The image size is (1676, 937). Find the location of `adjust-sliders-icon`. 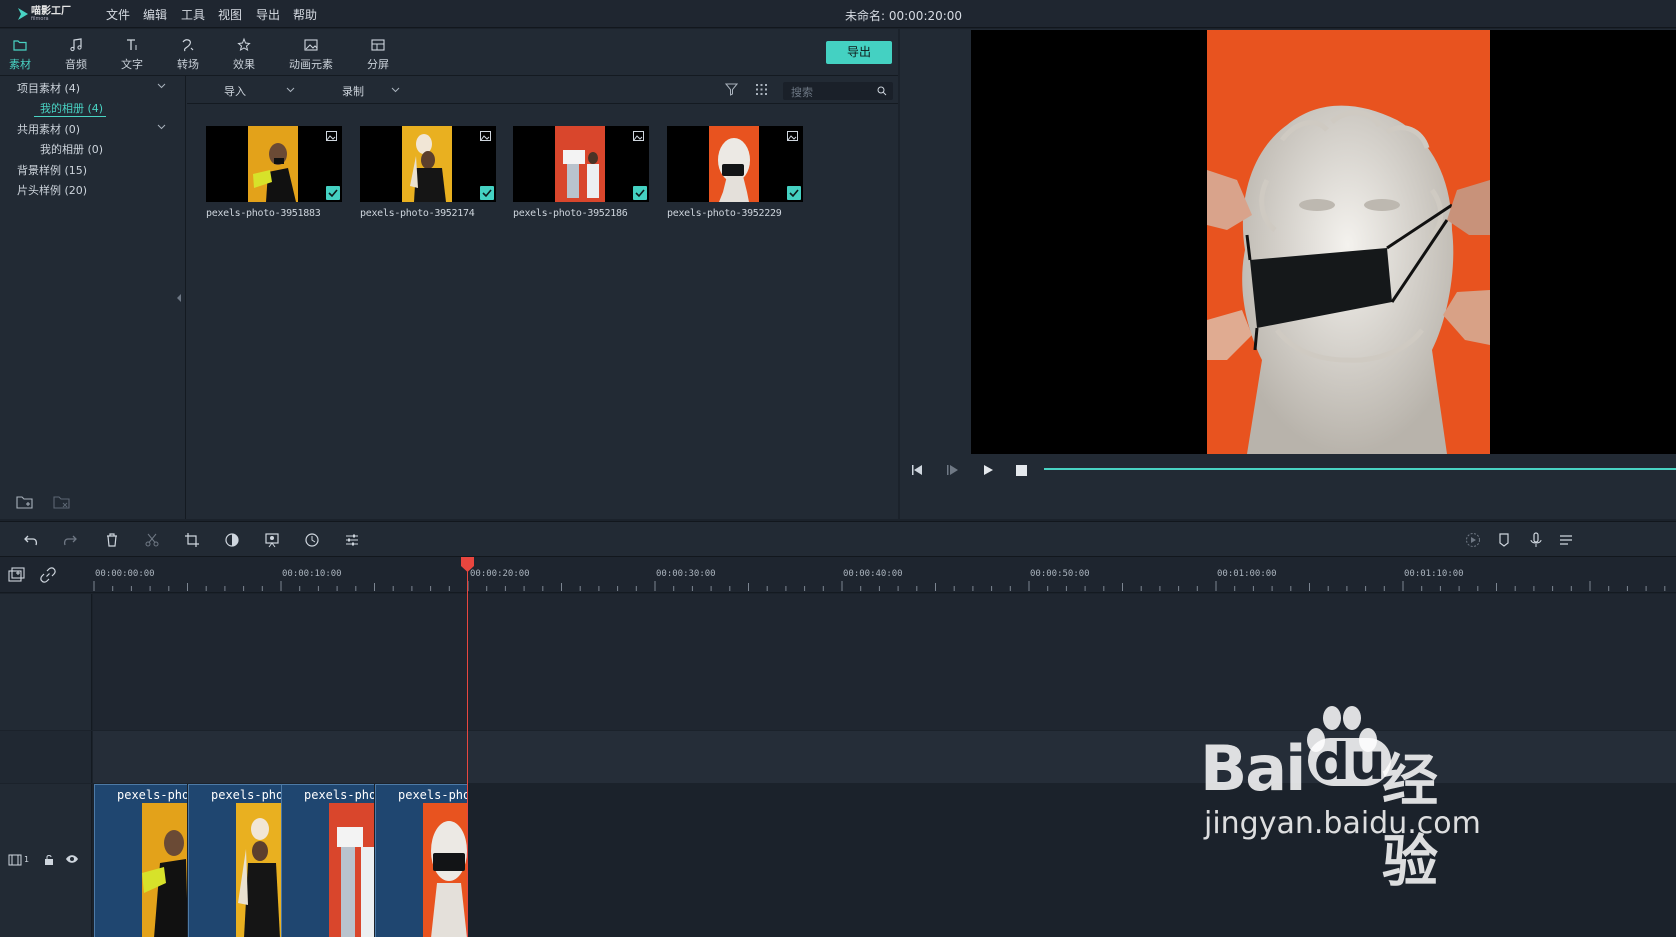

adjust-sliders-icon is located at coordinates (352, 540).